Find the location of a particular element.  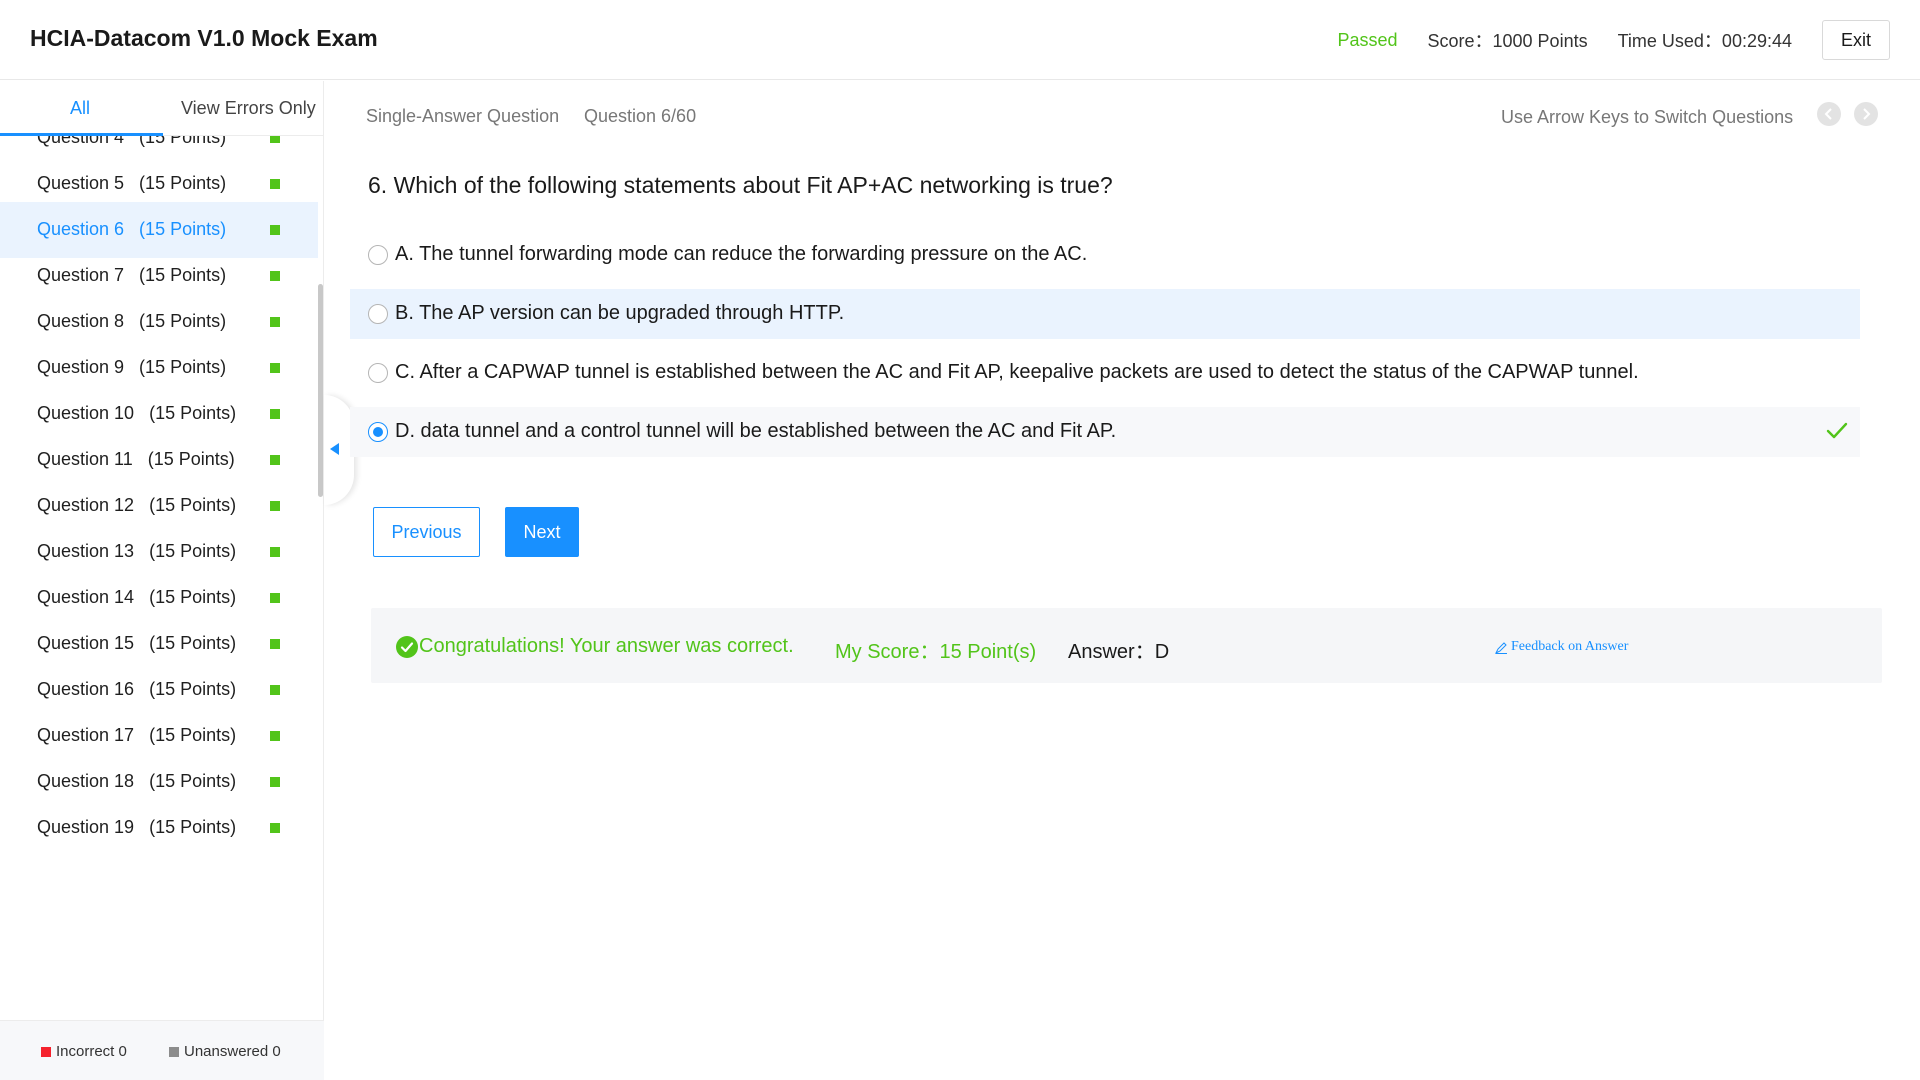

my-score: My Score：15 Point(s) is located at coordinates (936, 652).